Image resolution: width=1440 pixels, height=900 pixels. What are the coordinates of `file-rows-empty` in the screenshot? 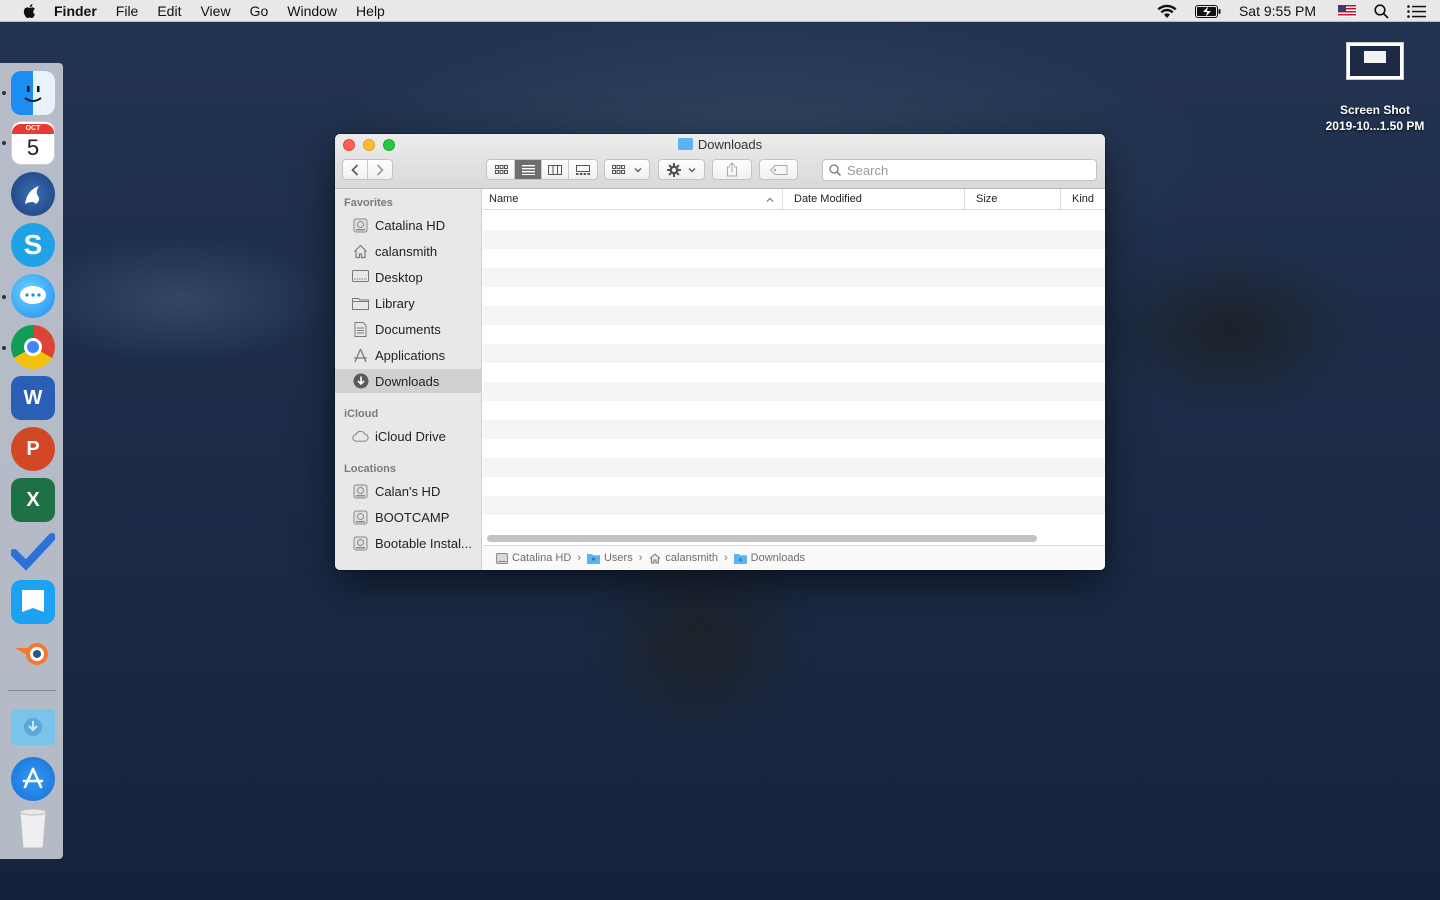 It's located at (794, 367).